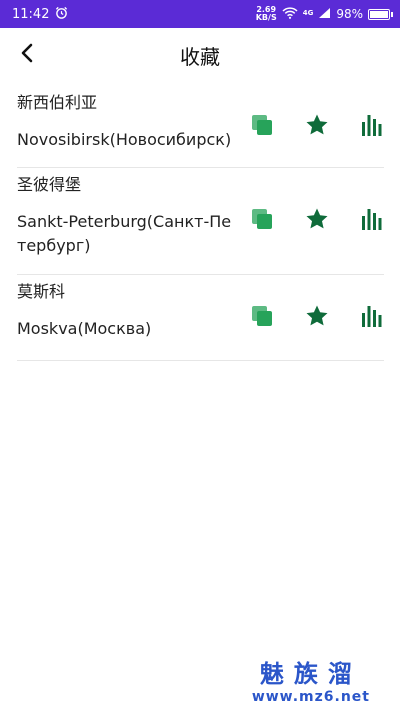 Image resolution: width=400 pixels, height=711 pixels. What do you see at coordinates (266, 17) in the screenshot?
I see `network-speed-unit: KB/S` at bounding box center [266, 17].